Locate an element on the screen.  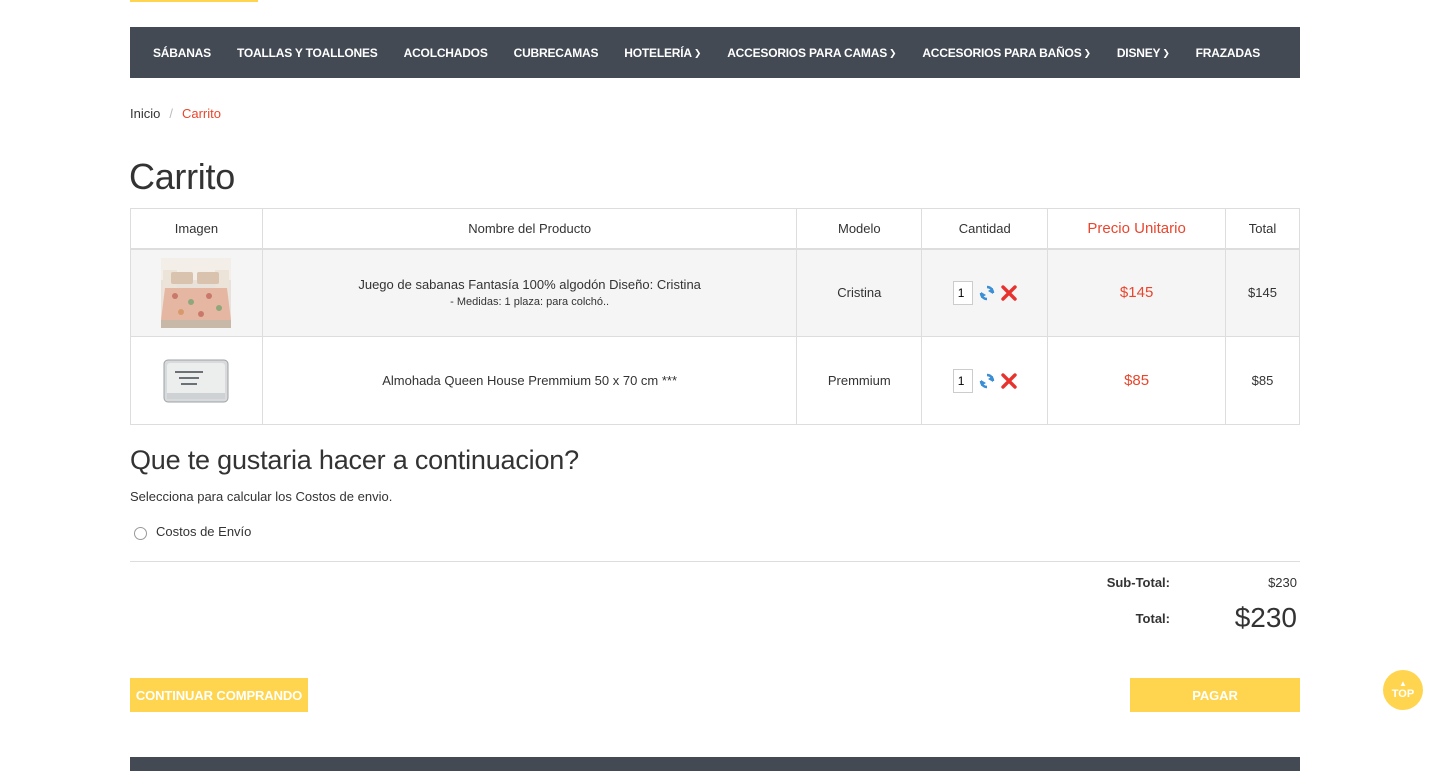
nav-item-hoteleria: HOTELERÍA ❯ is located at coordinates (662, 53).